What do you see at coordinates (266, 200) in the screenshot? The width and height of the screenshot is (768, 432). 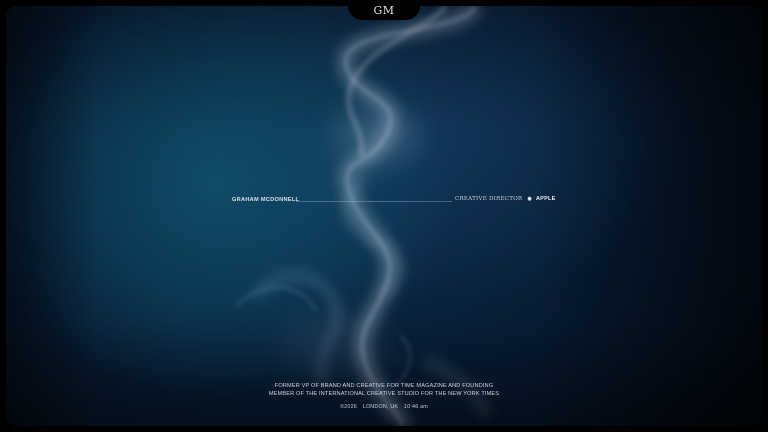 I see `person-name: GRAHAM MCDONNELL` at bounding box center [266, 200].